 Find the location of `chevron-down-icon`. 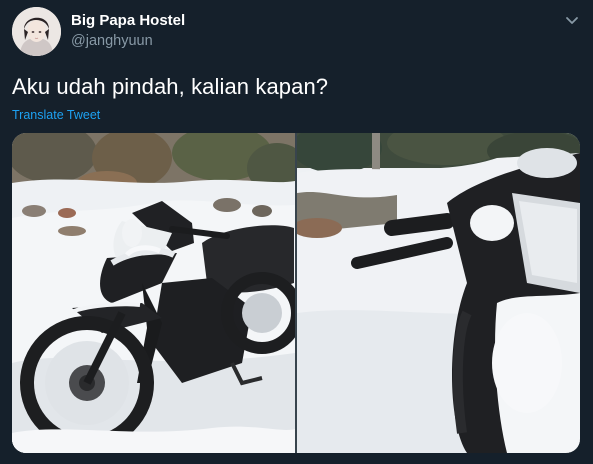

chevron-down-icon is located at coordinates (572, 20).